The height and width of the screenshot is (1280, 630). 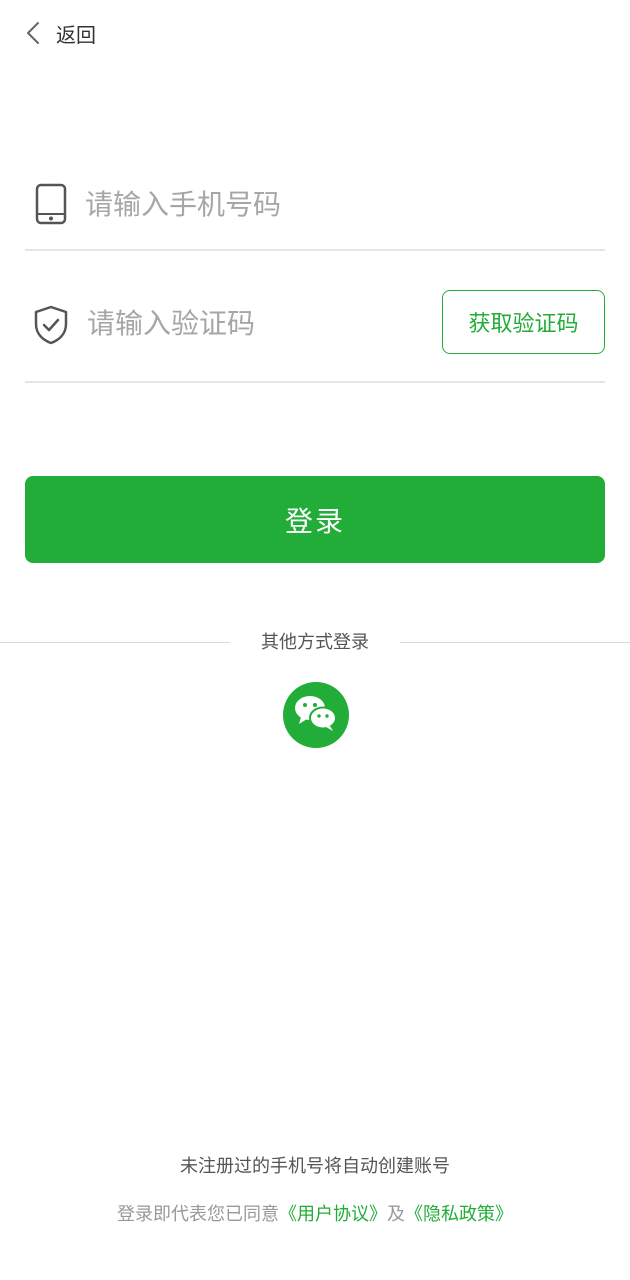 What do you see at coordinates (198, 1214) in the screenshot?
I see `agreement-prefix: 登录即代表您已同意` at bounding box center [198, 1214].